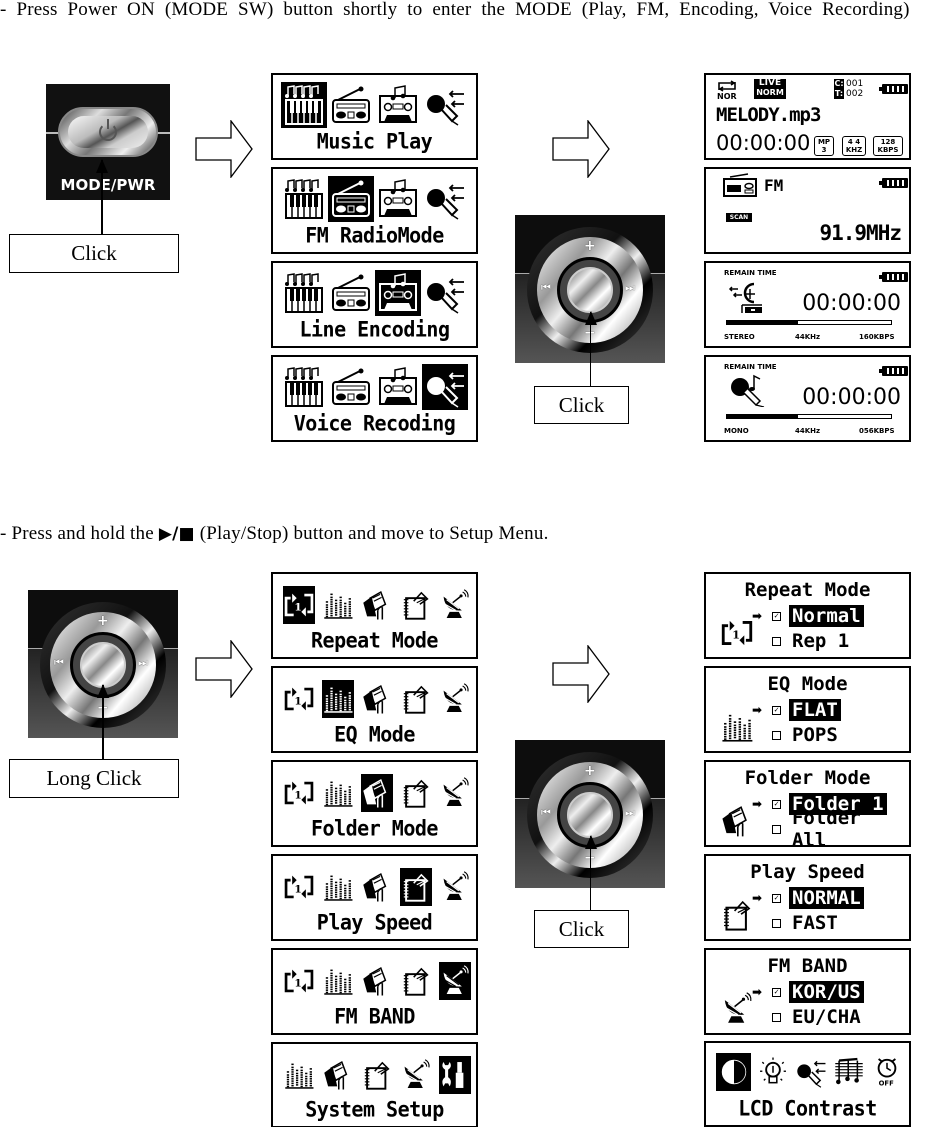  Describe the element at coordinates (176, 534) in the screenshot. I see `play-stop-symbol: ▶/■` at that location.